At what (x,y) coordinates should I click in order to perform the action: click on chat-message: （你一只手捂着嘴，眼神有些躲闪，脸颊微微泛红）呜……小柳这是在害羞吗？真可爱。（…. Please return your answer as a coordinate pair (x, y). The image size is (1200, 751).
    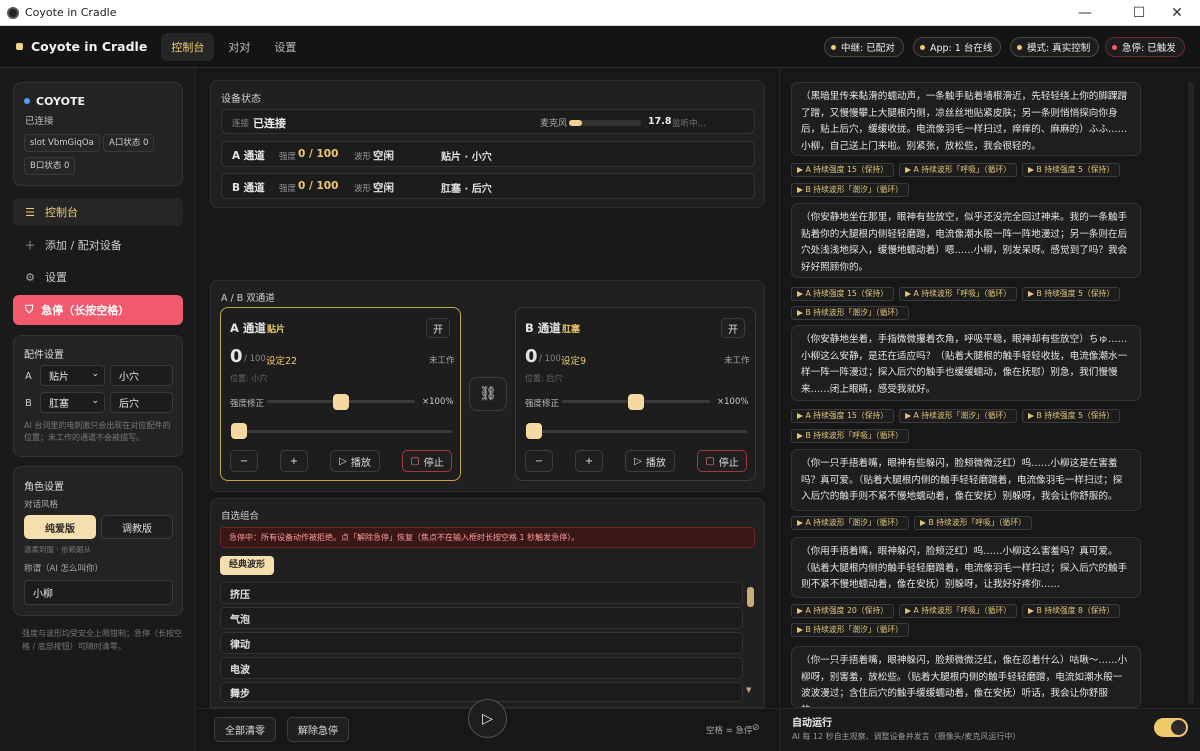
    Looking at the image, I should click on (966, 480).